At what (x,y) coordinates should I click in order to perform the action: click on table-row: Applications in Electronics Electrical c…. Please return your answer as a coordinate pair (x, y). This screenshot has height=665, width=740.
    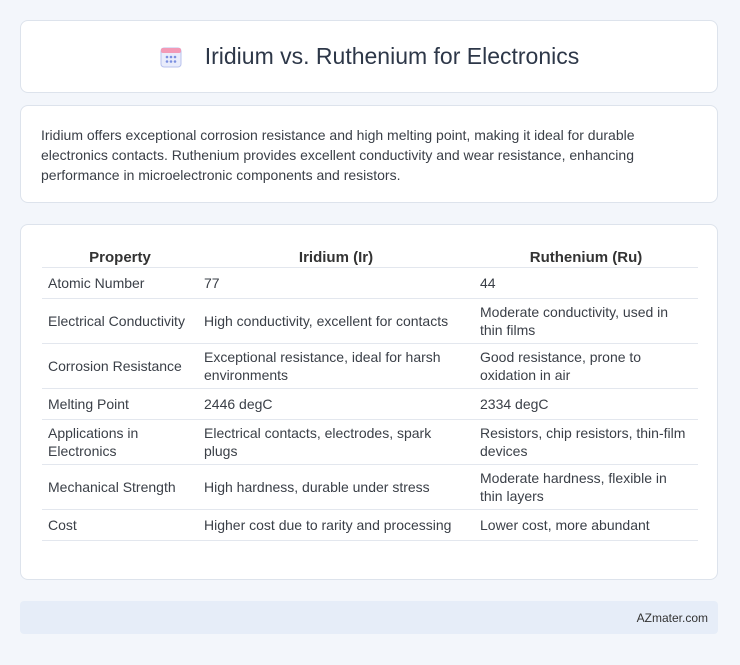
    Looking at the image, I should click on (370, 442).